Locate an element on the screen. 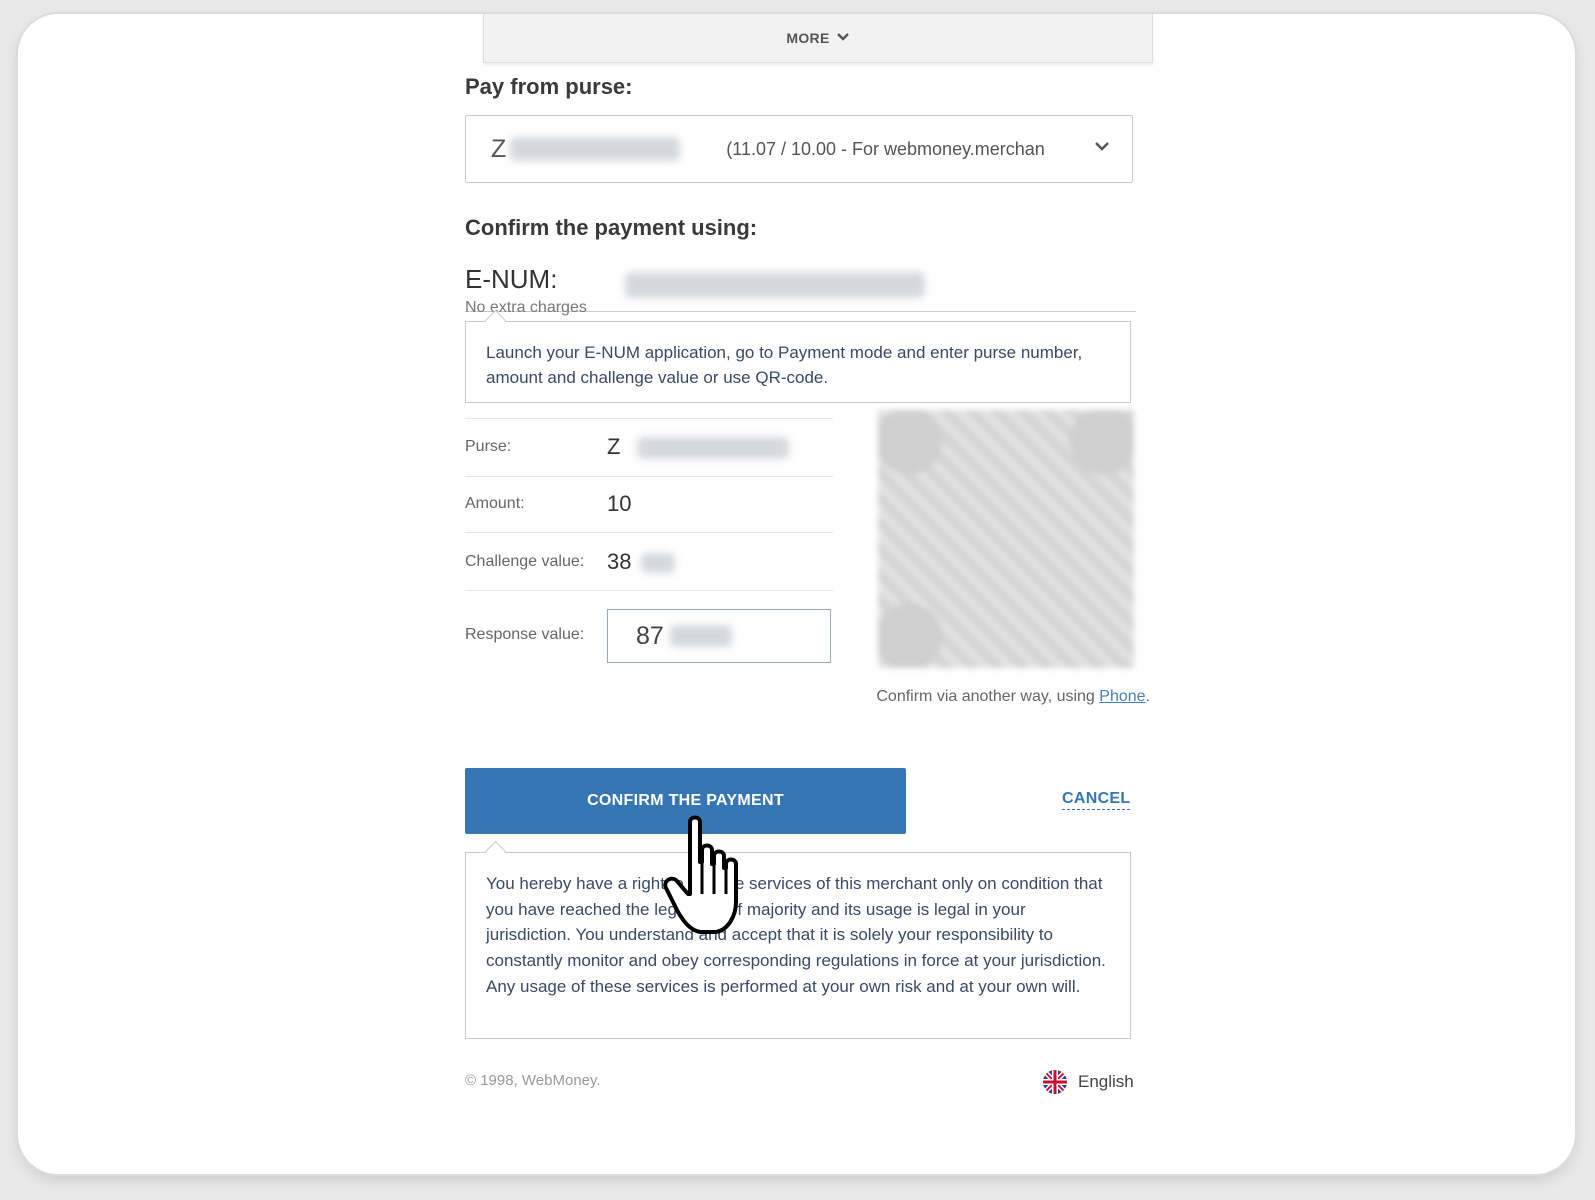 This screenshot has height=1200, width=1595. purse-prefix: Z is located at coordinates (499, 148).